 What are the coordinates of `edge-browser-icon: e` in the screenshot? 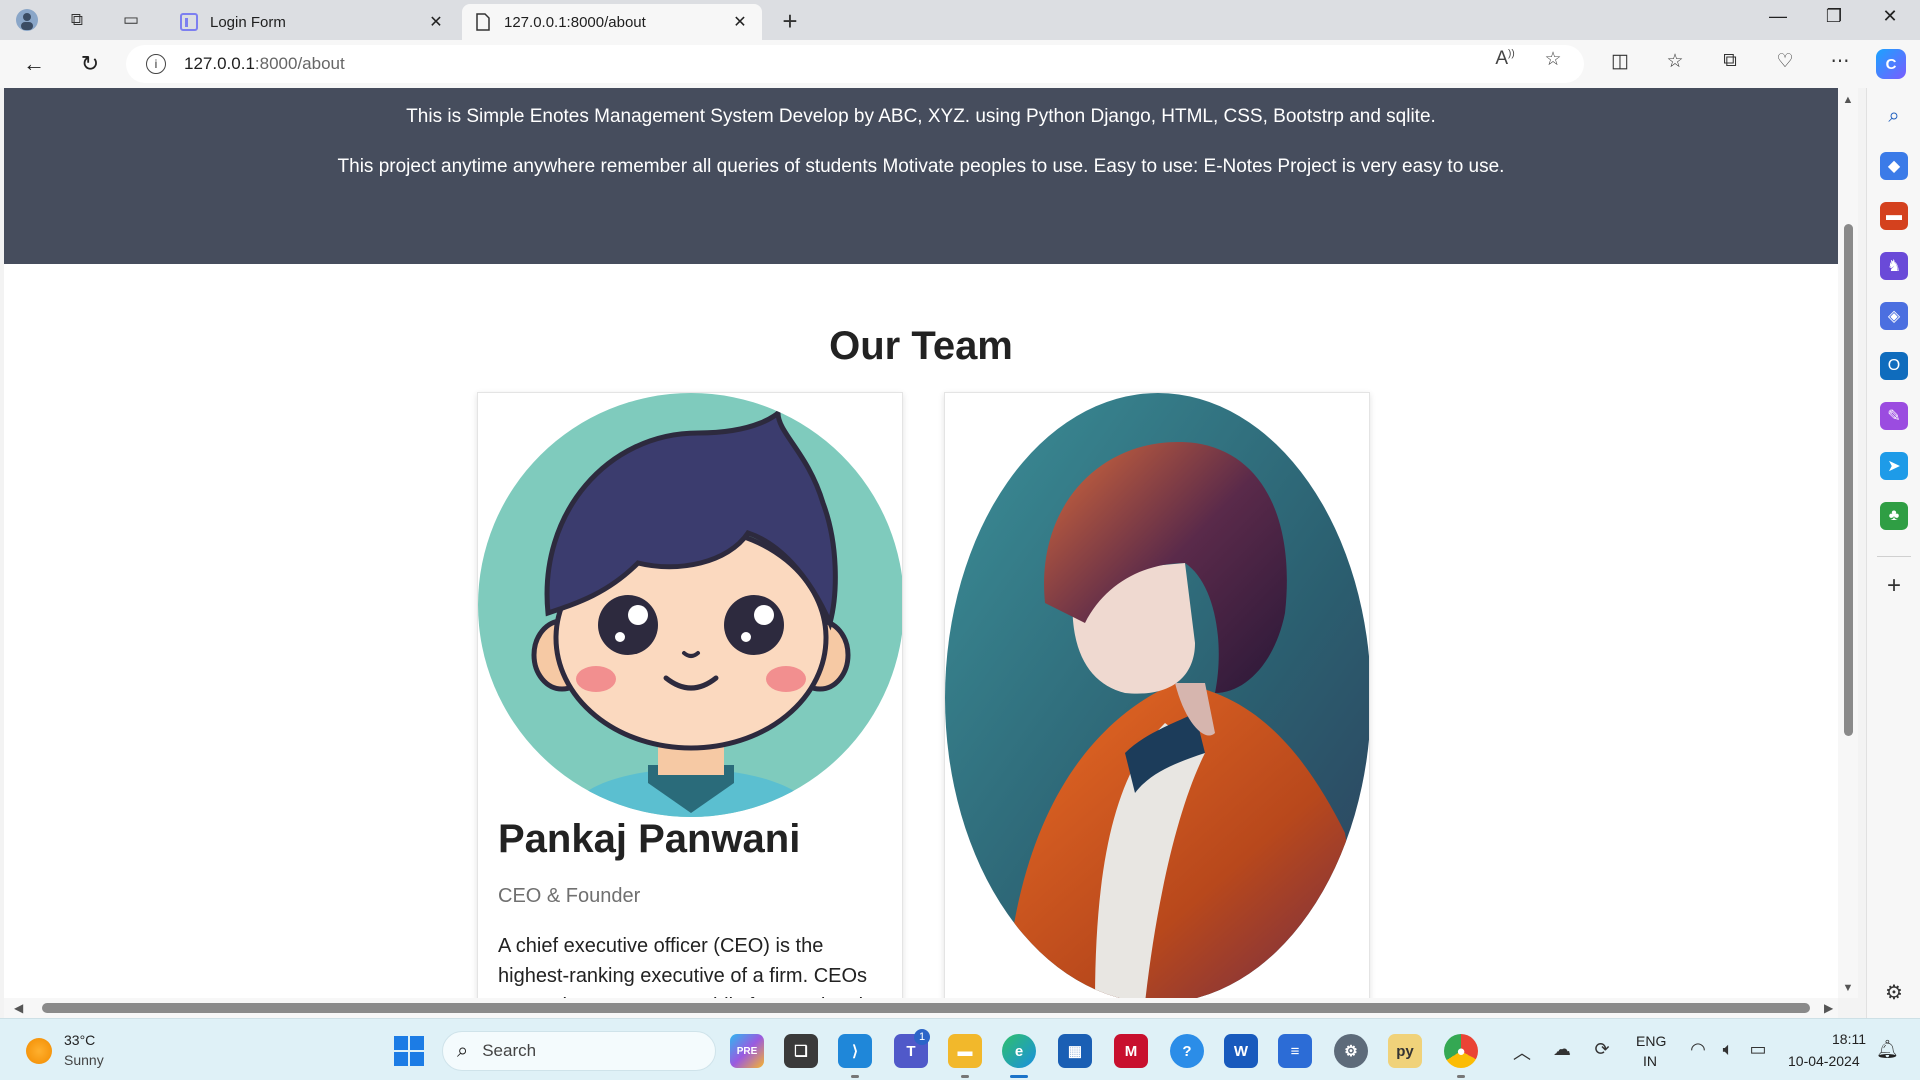 It's located at (1019, 1051).